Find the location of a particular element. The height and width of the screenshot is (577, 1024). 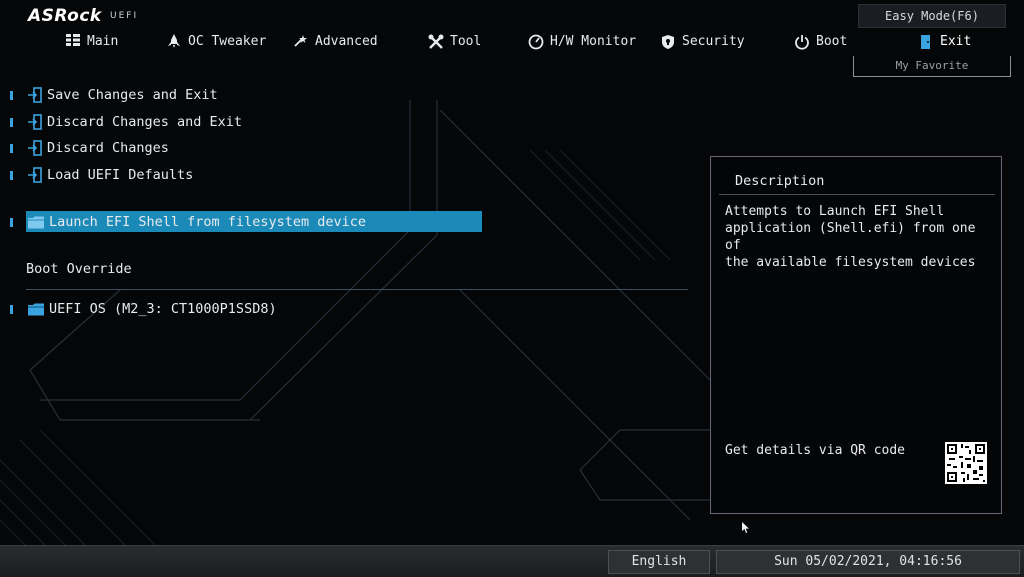

wrench-icon is located at coordinates (436, 41).